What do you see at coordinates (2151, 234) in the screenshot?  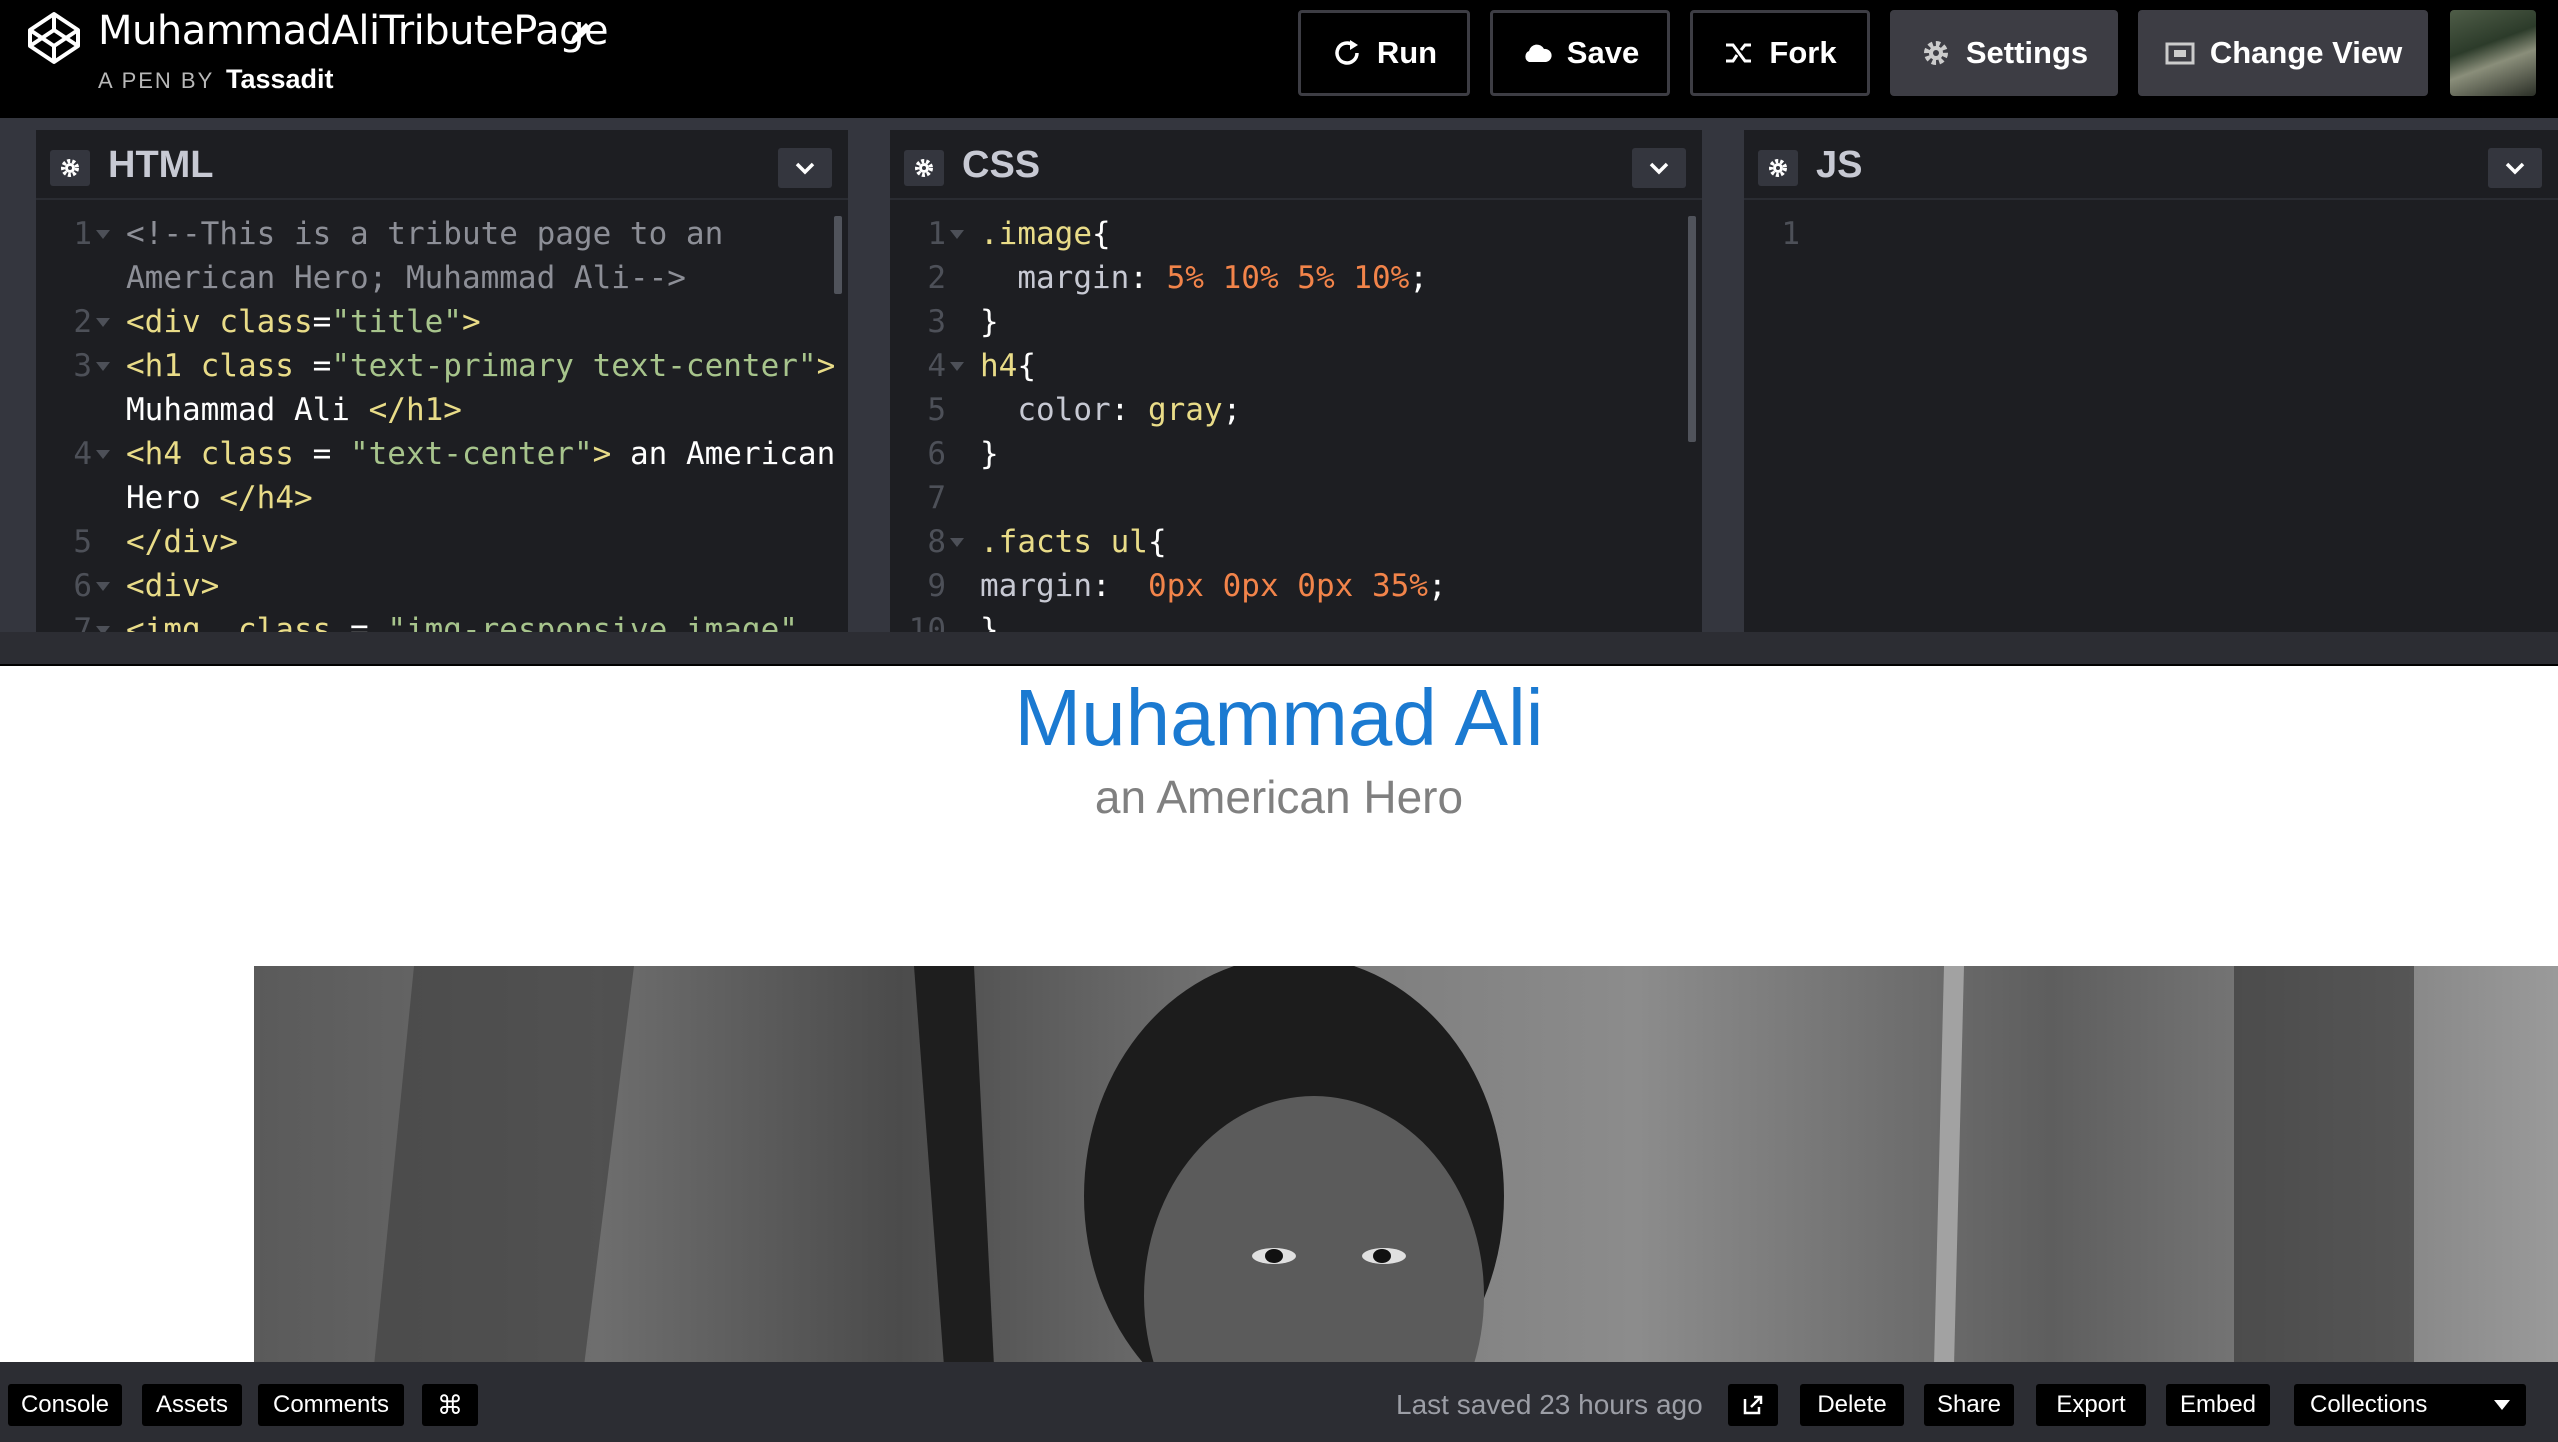 I see `code-line: 1` at bounding box center [2151, 234].